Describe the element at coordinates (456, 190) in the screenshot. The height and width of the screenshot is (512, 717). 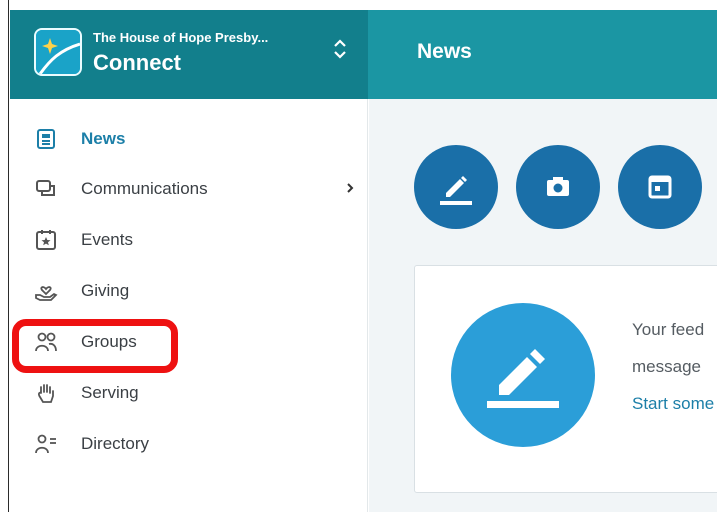
I see `pencil-icon` at that location.